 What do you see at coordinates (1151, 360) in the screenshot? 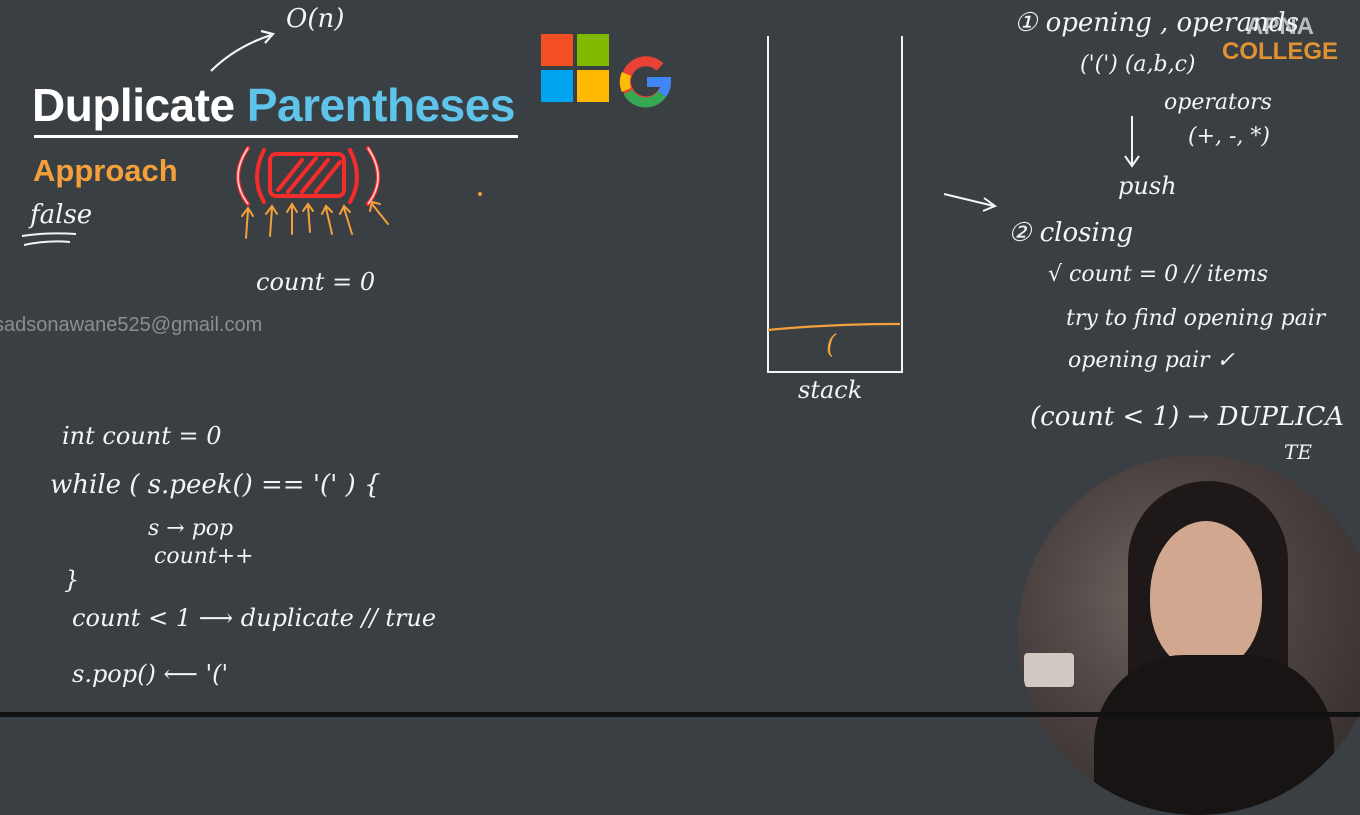
I see `step2-line4: opening pair ✓` at bounding box center [1151, 360].